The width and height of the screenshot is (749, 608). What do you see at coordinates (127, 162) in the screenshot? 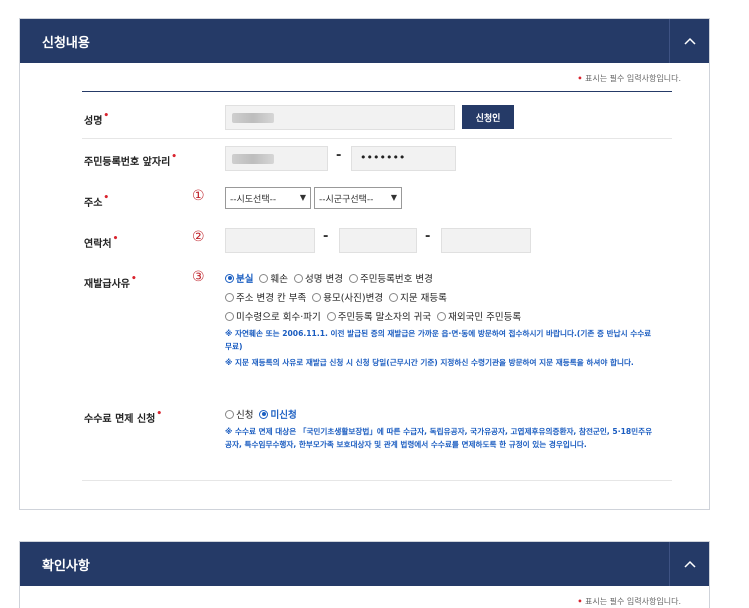
I see `rrn-label-text: 주민등록번호 앞자리` at bounding box center [127, 162].